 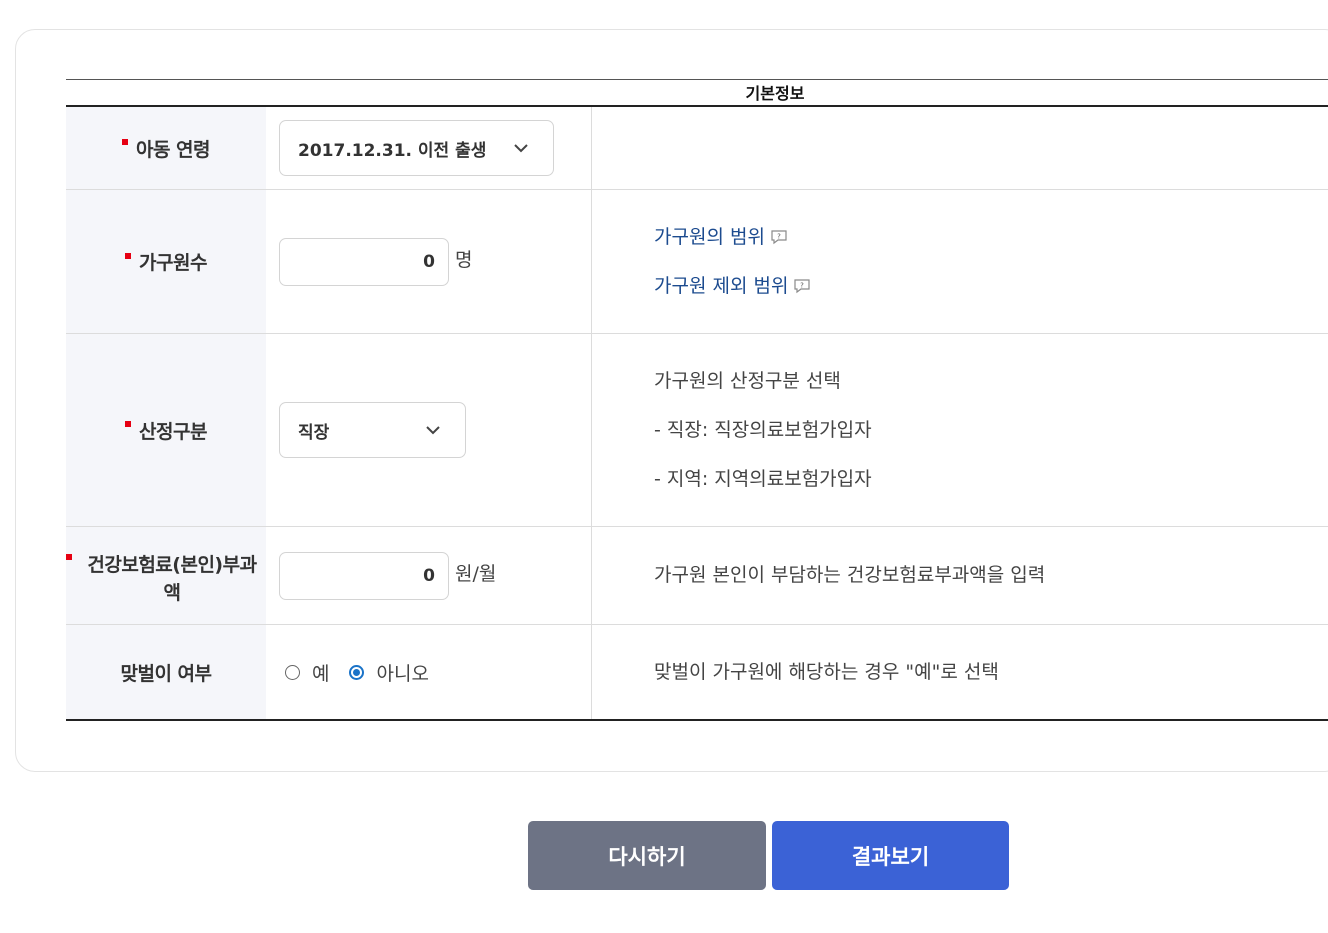 I want to click on insurance-cell: 0 원/월, so click(x=429, y=575).